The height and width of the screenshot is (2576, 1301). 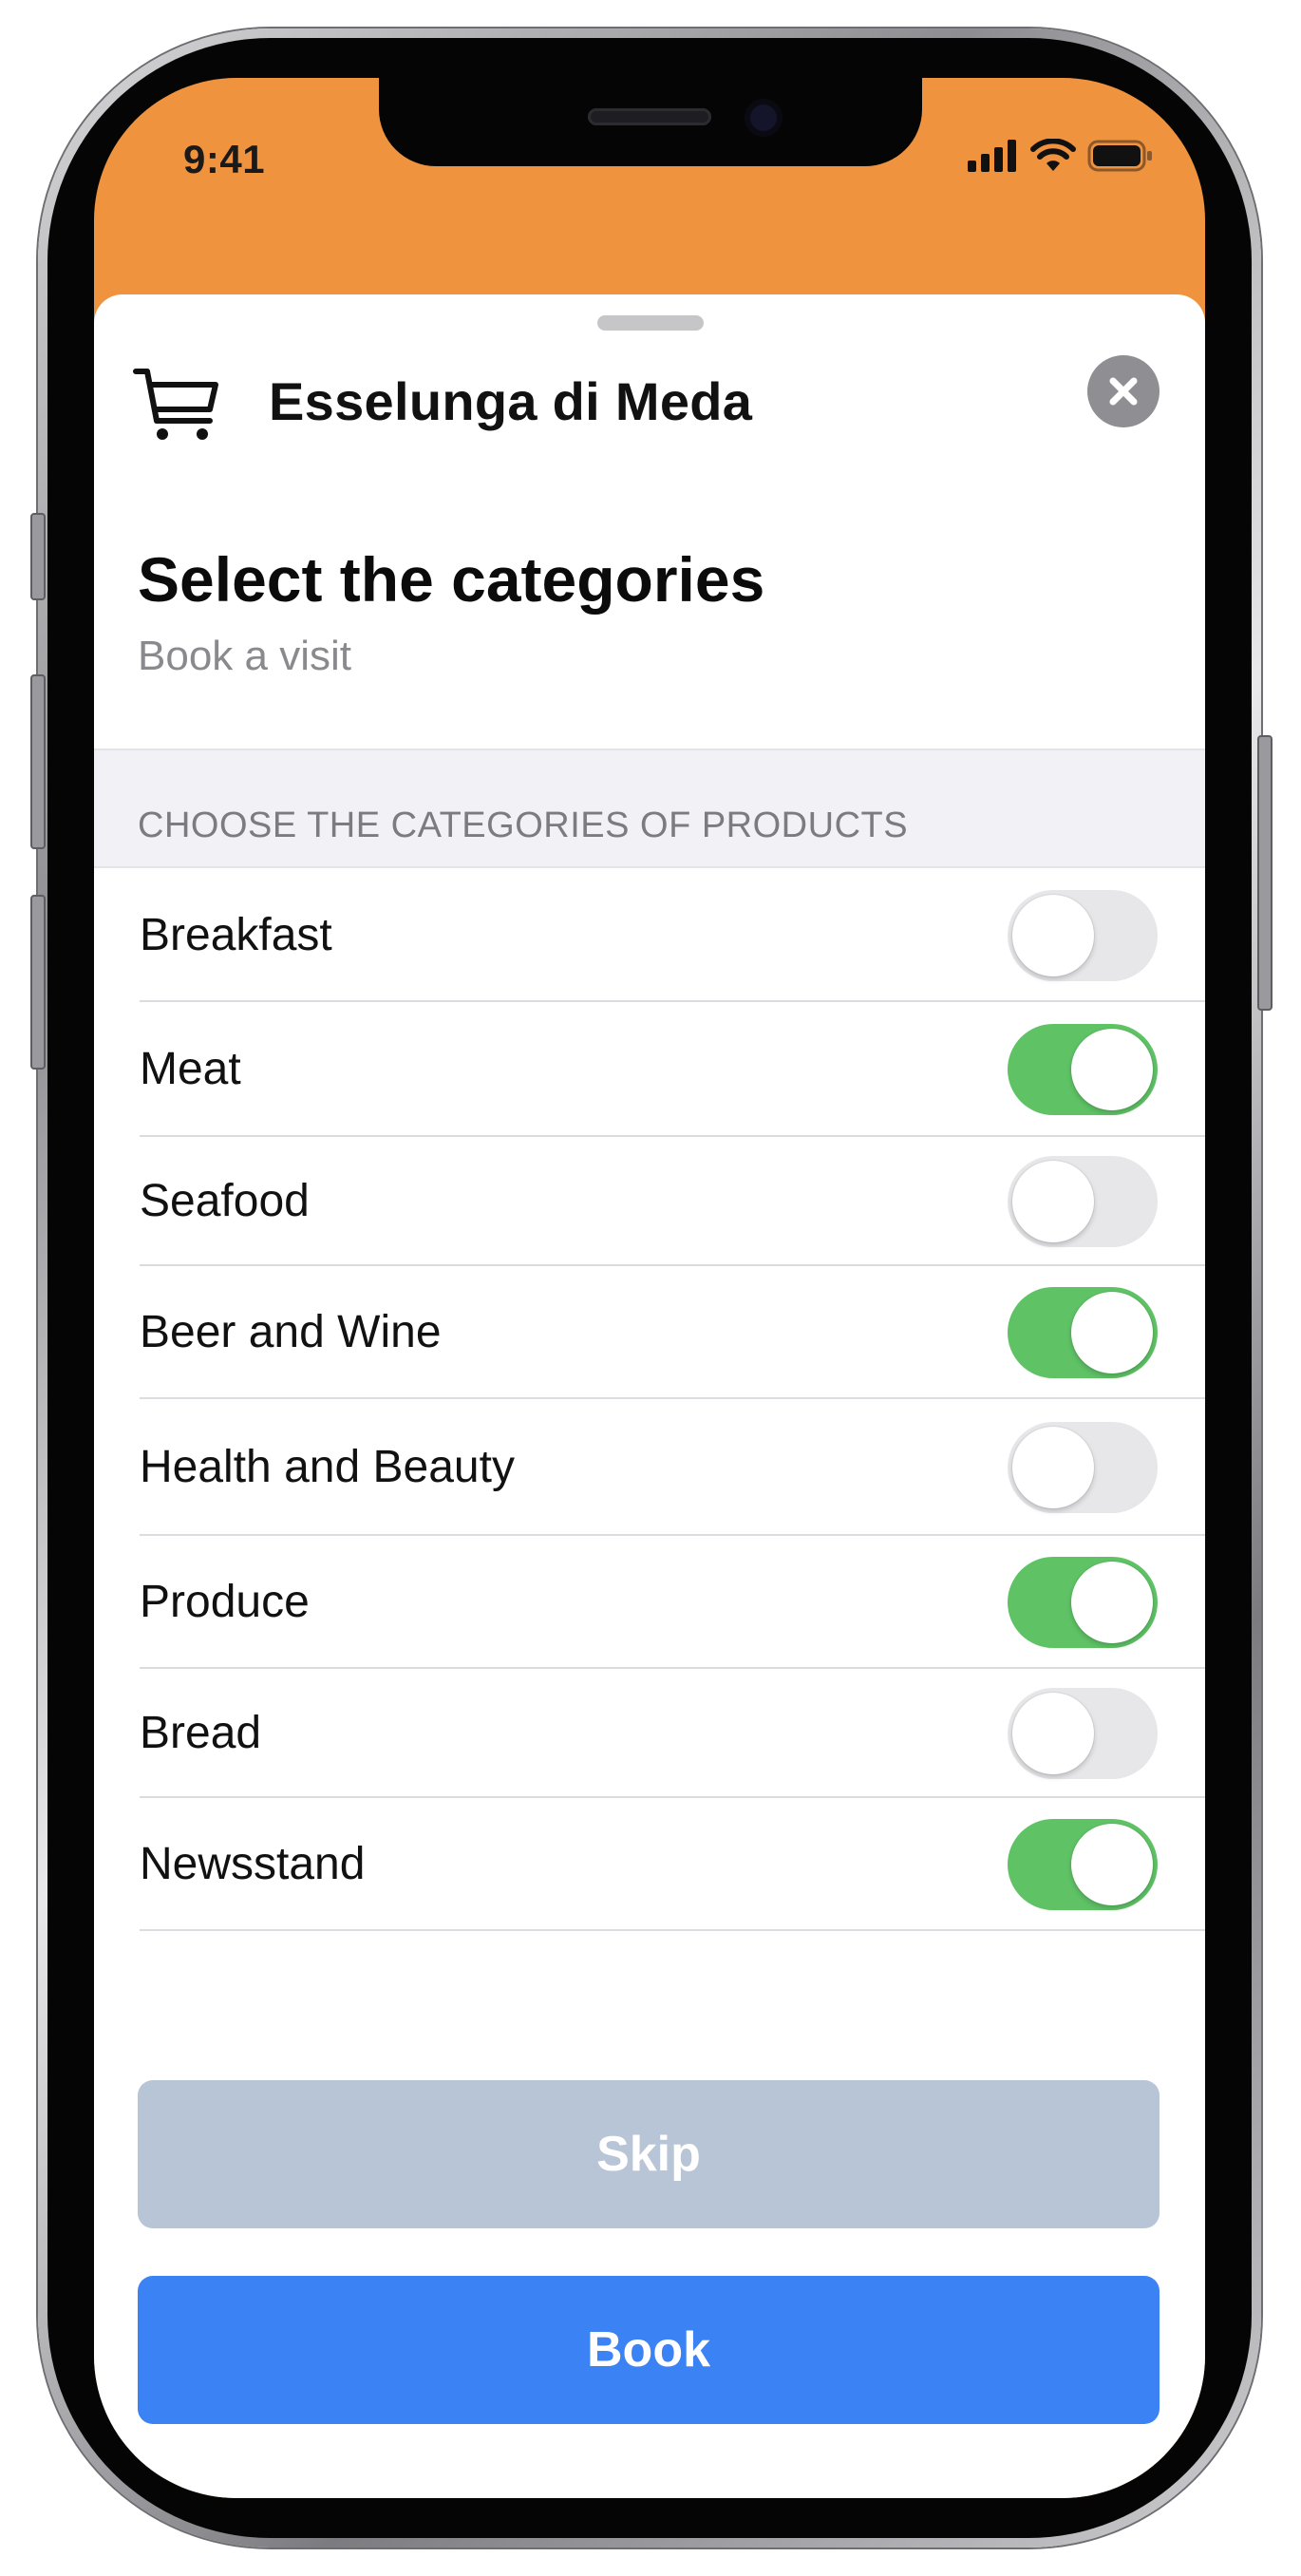 What do you see at coordinates (649, 1602) in the screenshot?
I see `category-row: Produce` at bounding box center [649, 1602].